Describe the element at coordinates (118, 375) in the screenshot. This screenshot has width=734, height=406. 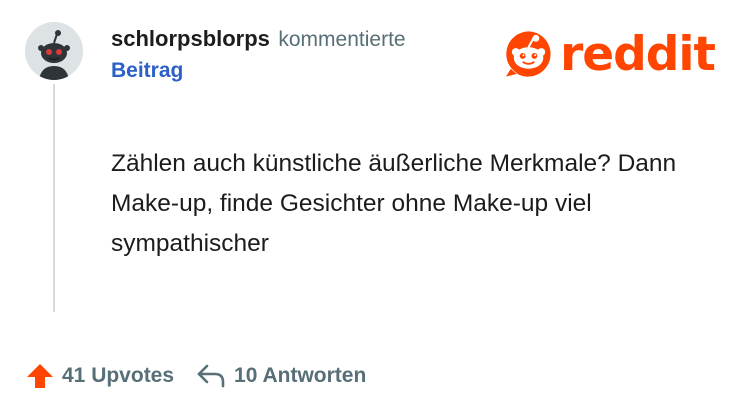
I see `upvote-count: 41 Upvotes` at that location.